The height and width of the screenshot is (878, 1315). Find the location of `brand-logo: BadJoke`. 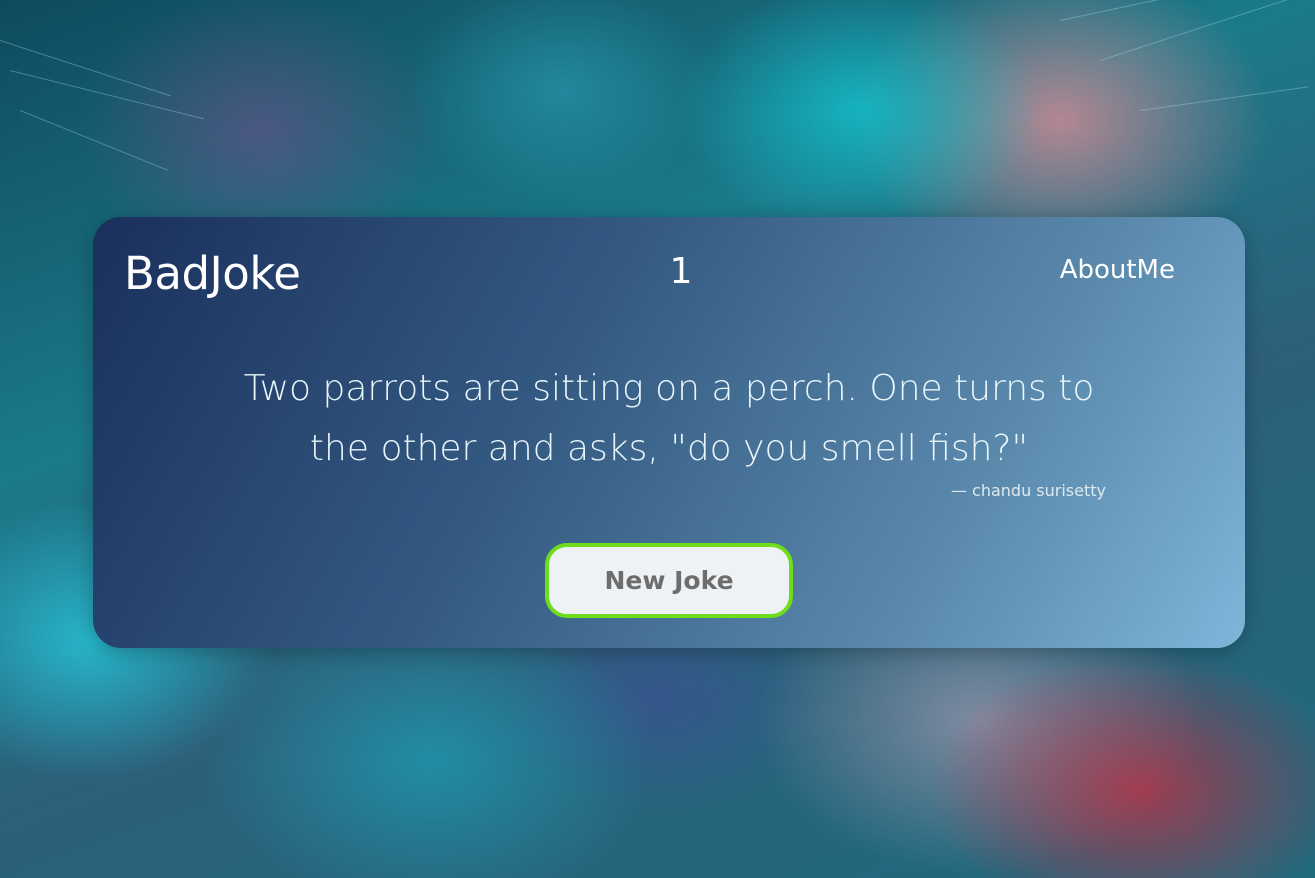

brand-logo: BadJoke is located at coordinates (212, 273).